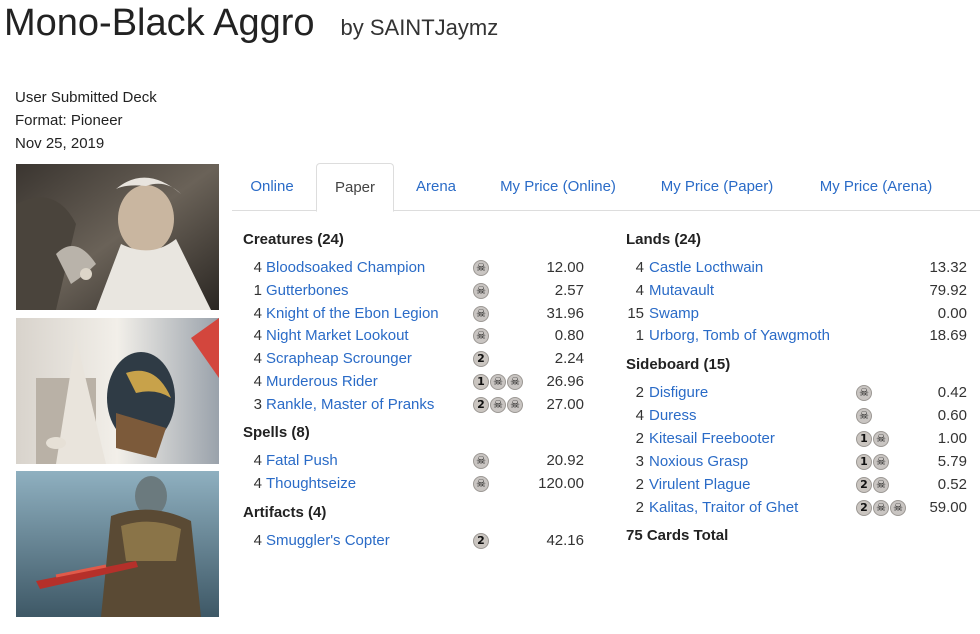 The width and height of the screenshot is (980, 634). Describe the element at coordinates (251, 23) in the screenshot. I see `deck-header: Mono-Black Aggro by SAINTJaymz` at that location.